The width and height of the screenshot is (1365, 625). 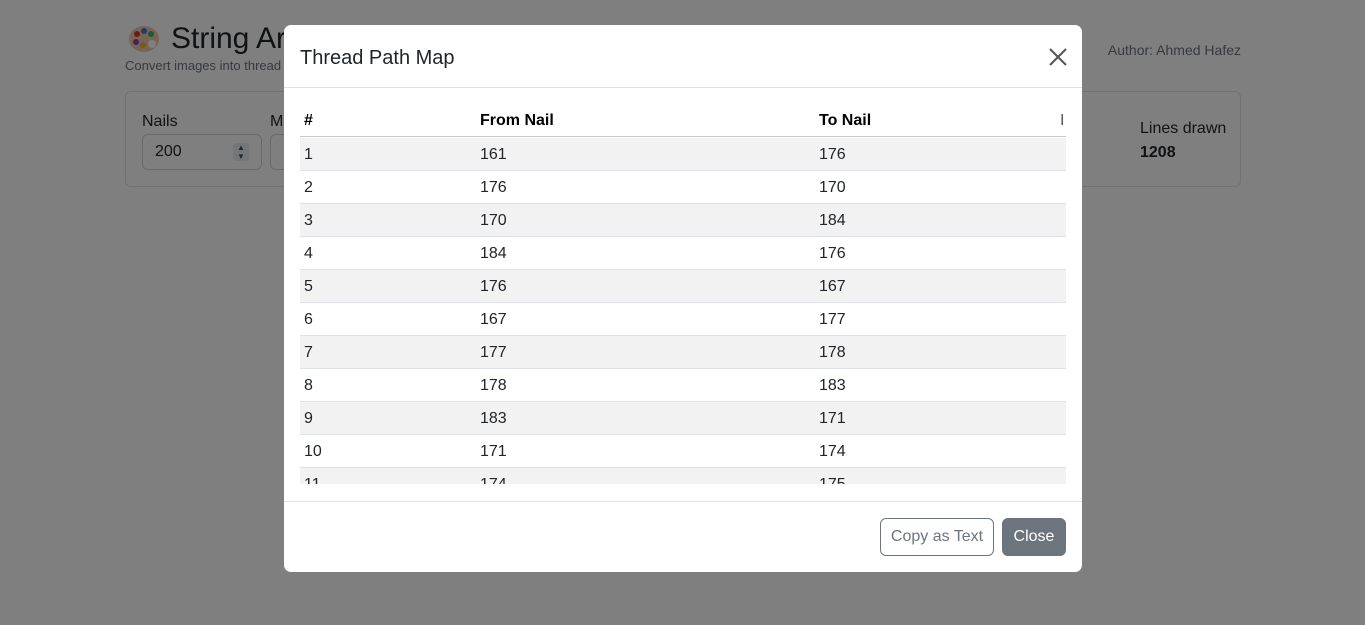 What do you see at coordinates (493, 253) in the screenshot?
I see `from-nail-cell: 184` at bounding box center [493, 253].